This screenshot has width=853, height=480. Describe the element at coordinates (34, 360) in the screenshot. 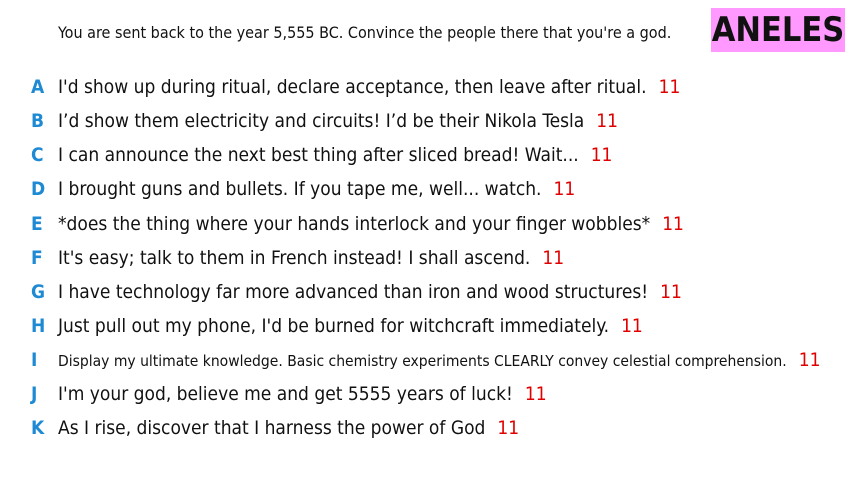

I see `answer-letter: I` at that location.